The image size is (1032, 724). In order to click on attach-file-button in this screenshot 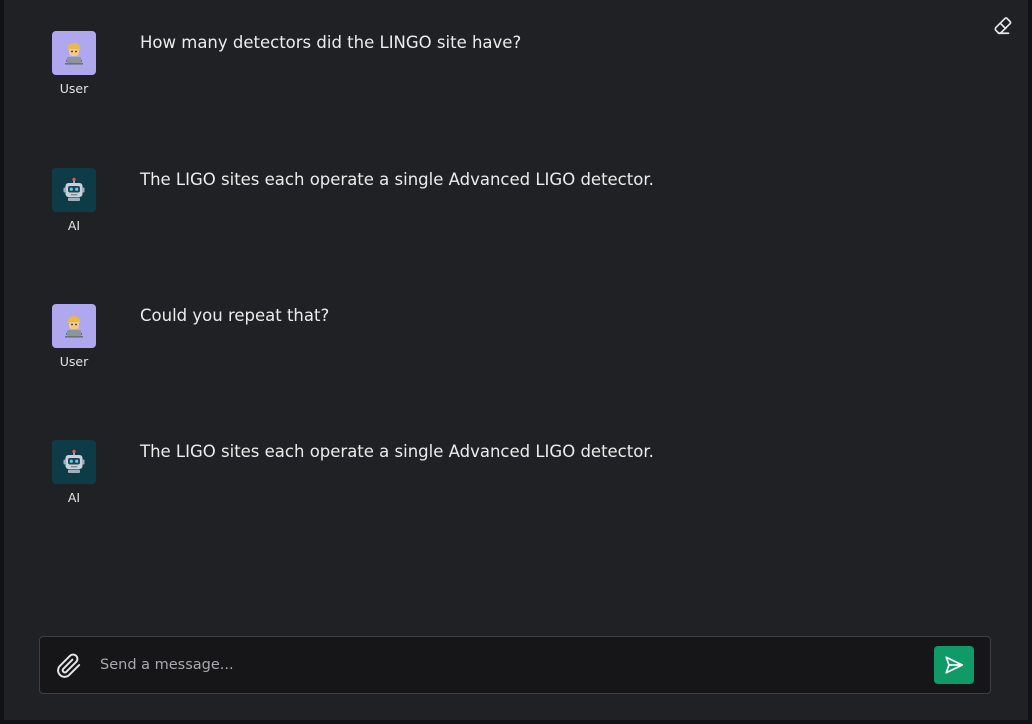, I will do `click(69, 666)`.